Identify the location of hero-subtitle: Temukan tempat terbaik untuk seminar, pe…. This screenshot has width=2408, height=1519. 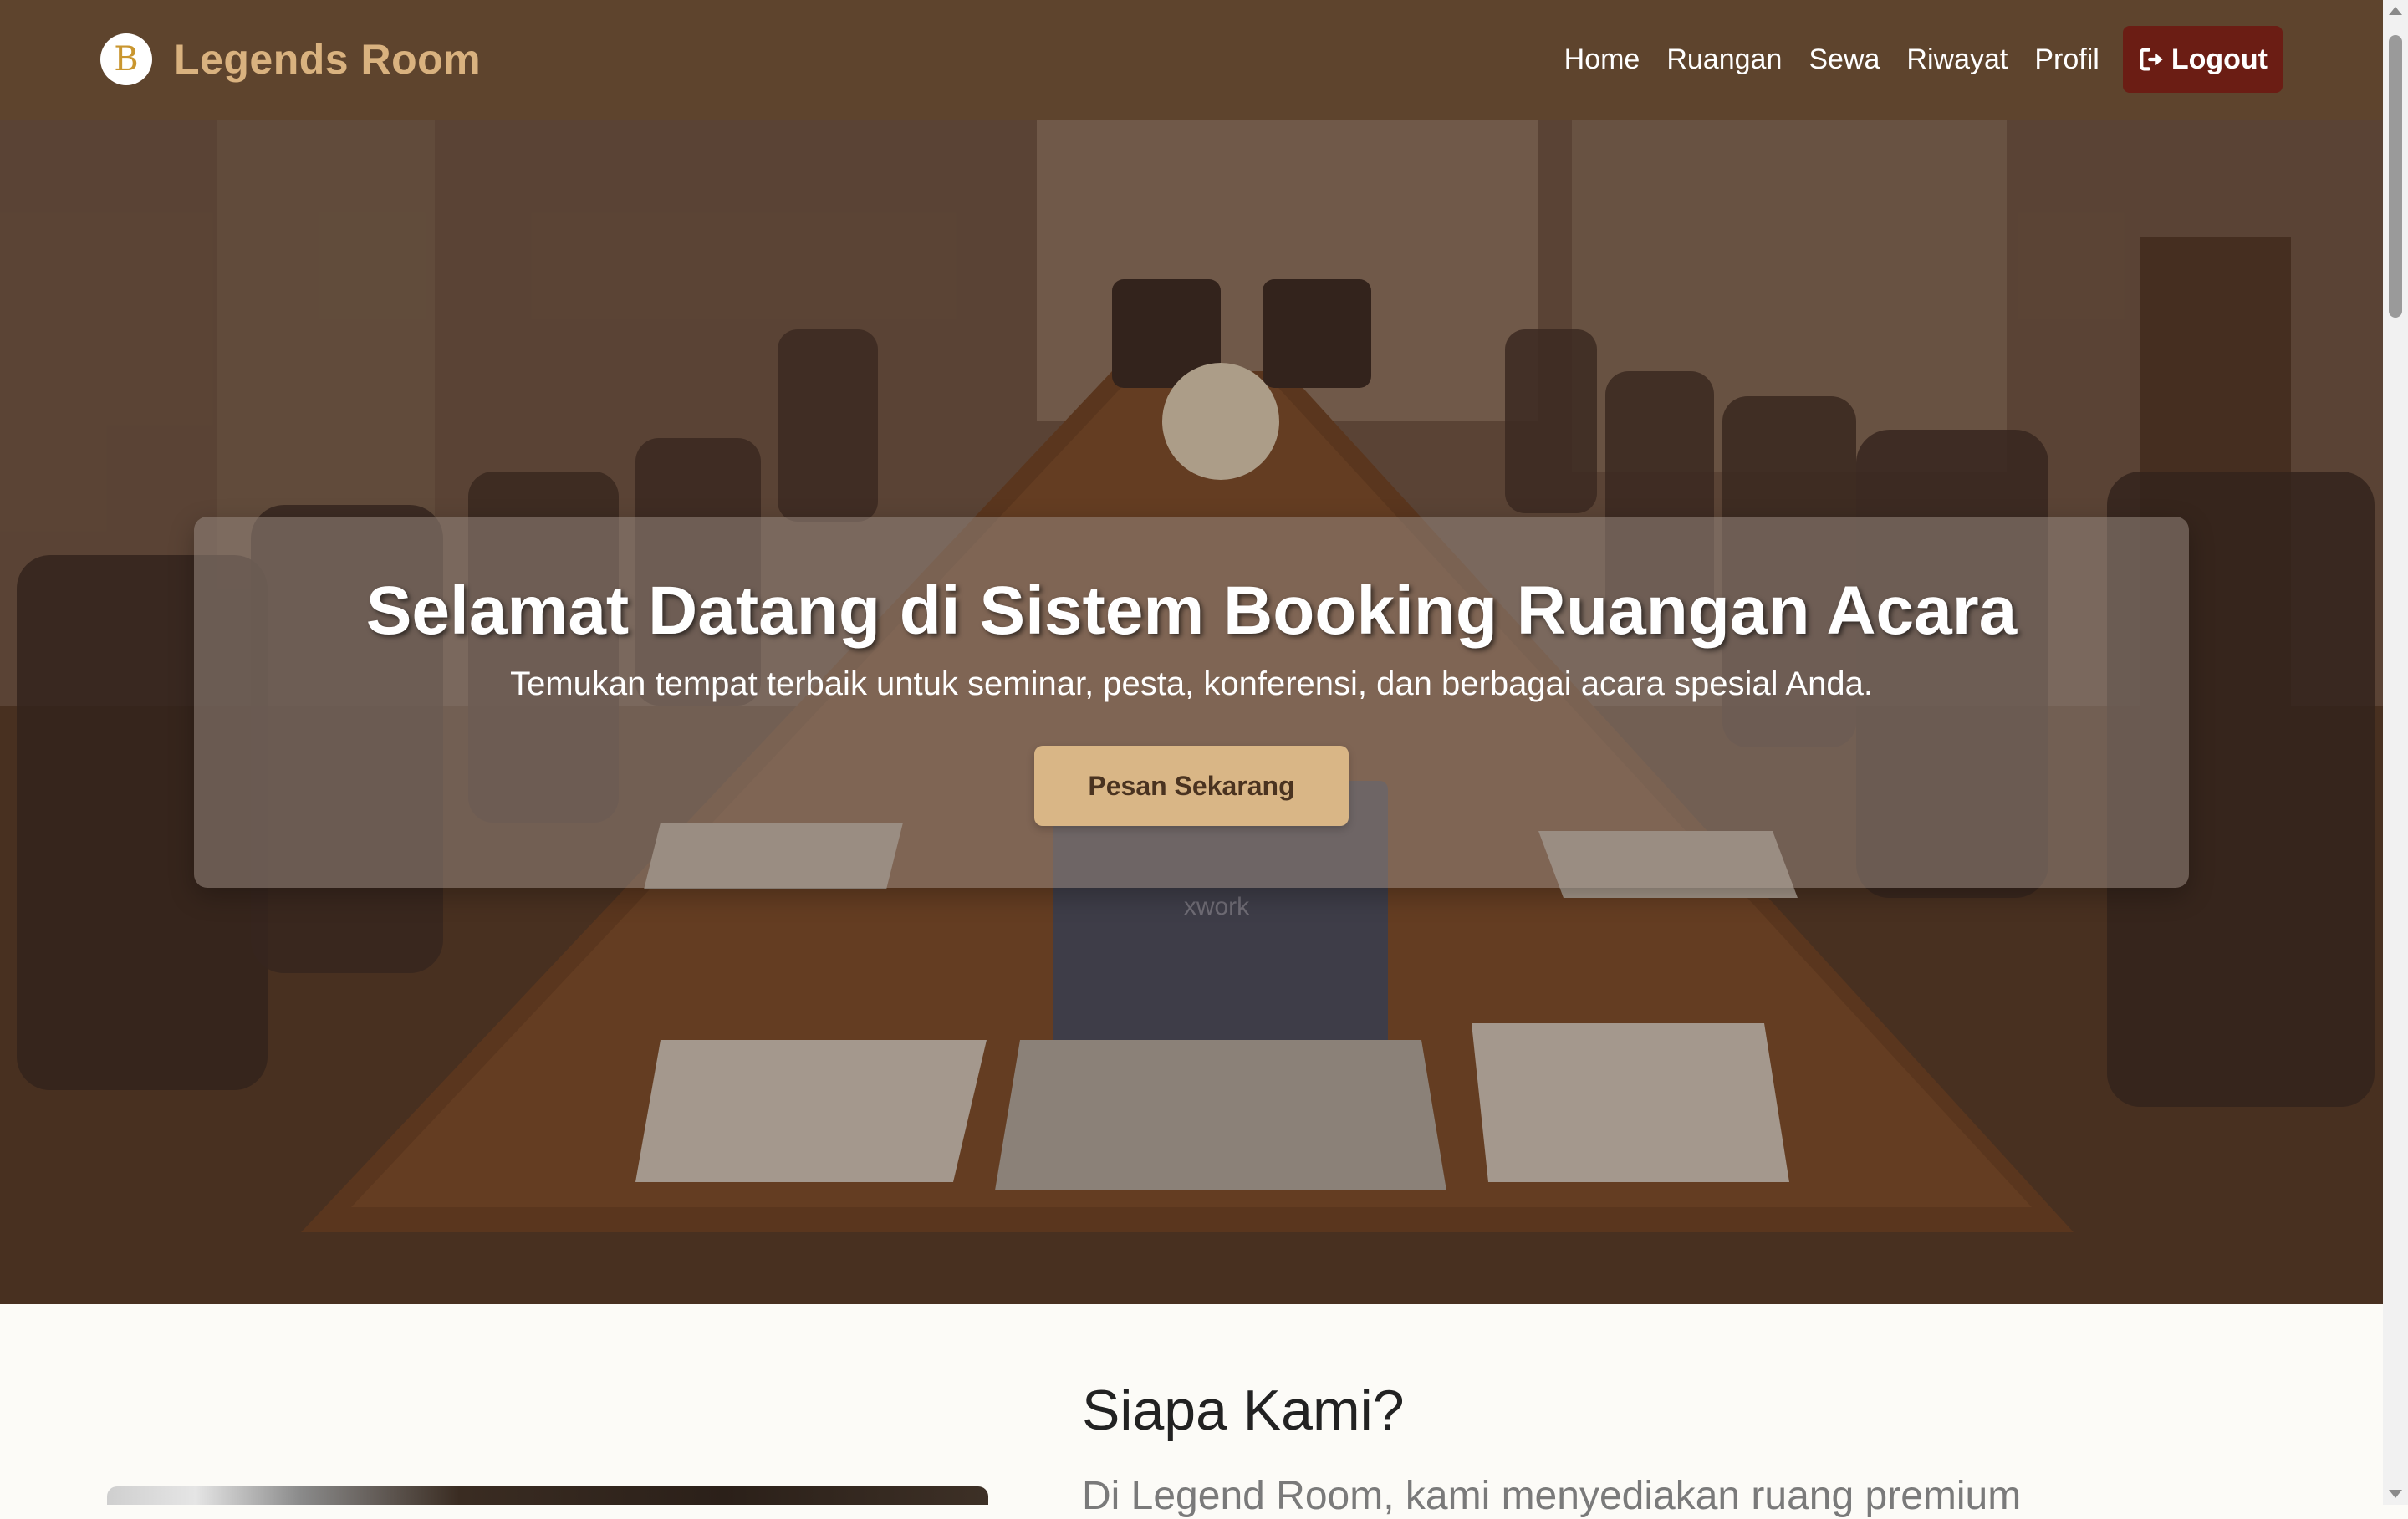
(1191, 683).